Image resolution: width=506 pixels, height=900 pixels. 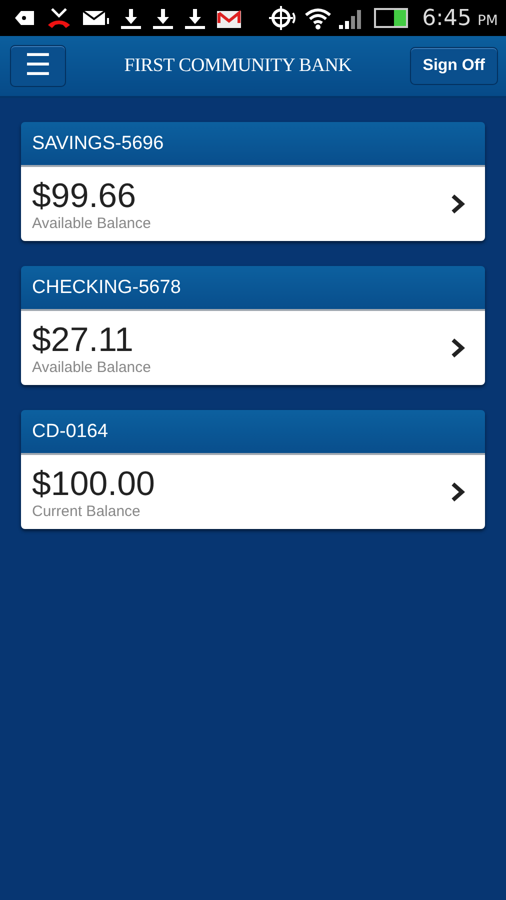 What do you see at coordinates (38, 66) in the screenshot?
I see `menu-button: ☰` at bounding box center [38, 66].